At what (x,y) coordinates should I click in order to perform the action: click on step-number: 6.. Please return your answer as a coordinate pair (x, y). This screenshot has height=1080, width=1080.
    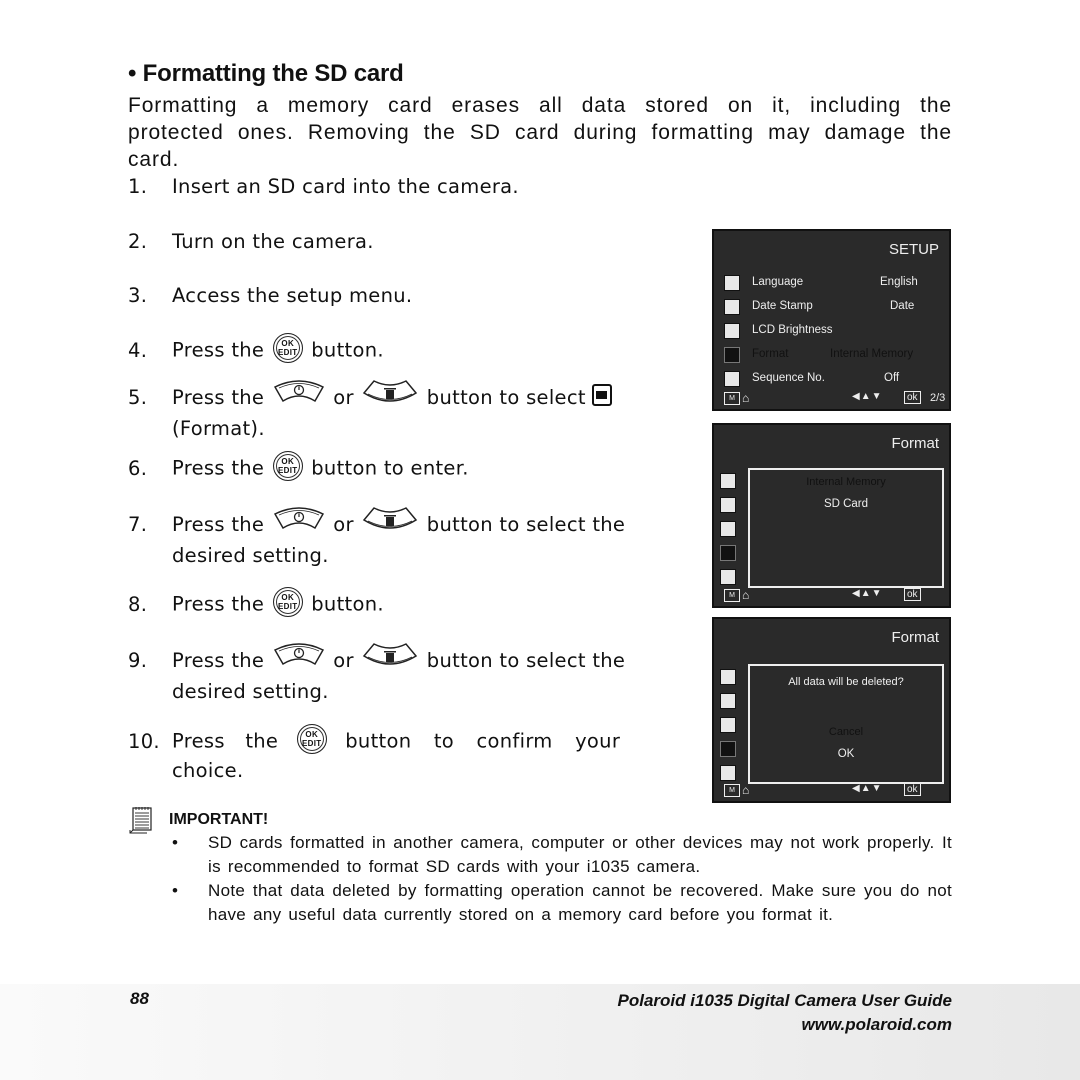
    Looking at the image, I should click on (138, 468).